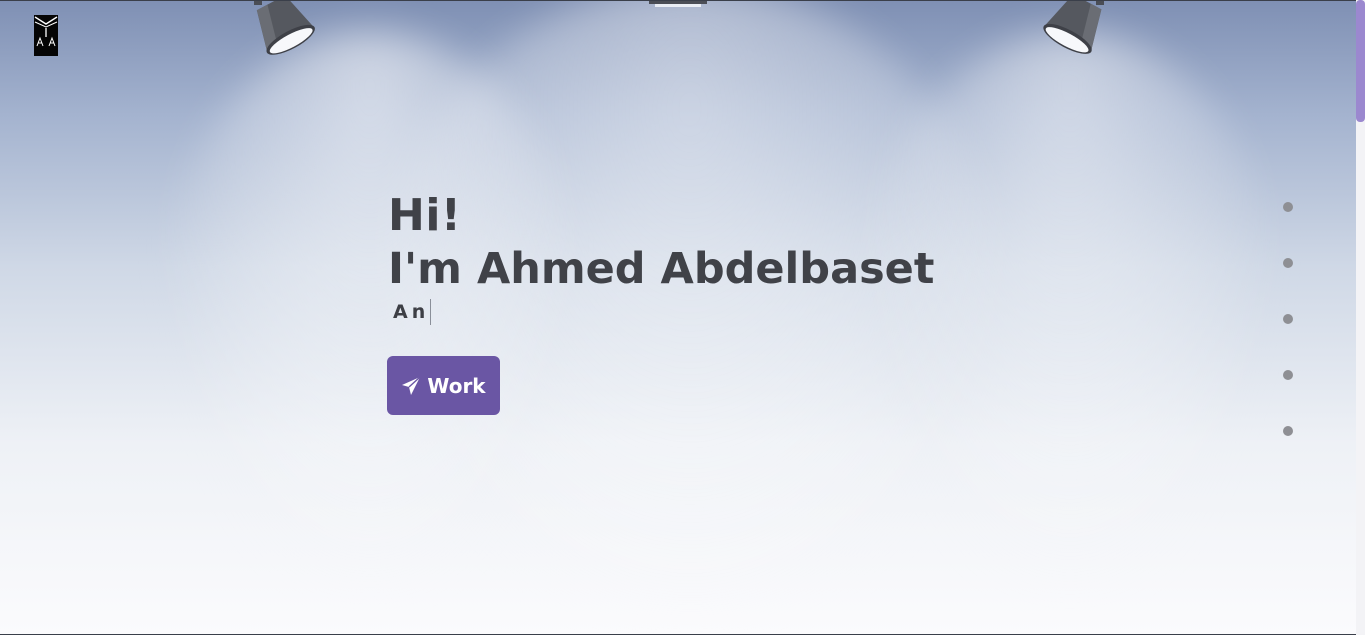 The height and width of the screenshot is (635, 1365). Describe the element at coordinates (661, 269) in the screenshot. I see `name-heading: I'm Ahmed Abdelbaset` at that location.